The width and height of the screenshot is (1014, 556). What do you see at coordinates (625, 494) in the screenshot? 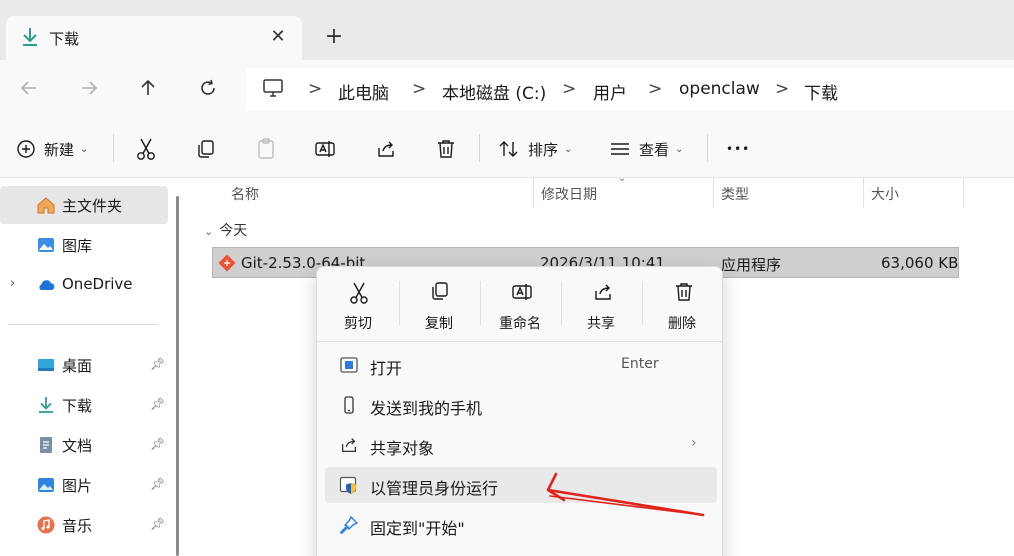
I see `annotation-arrow` at bounding box center [625, 494].